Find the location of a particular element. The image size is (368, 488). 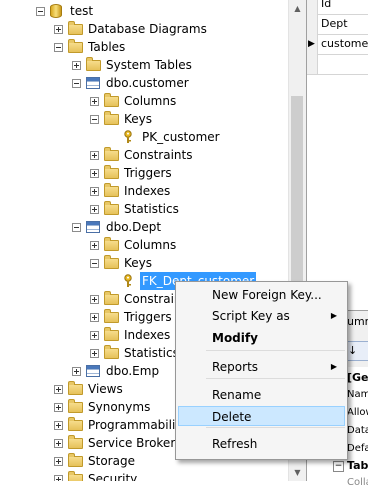

tree-node-label: Views is located at coordinates (105, 389).